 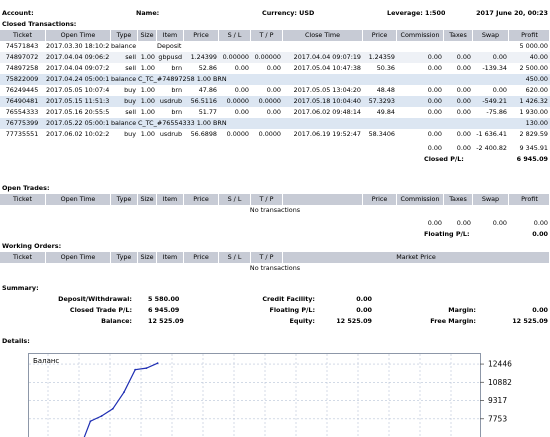 I want to click on y-tick-label: 12446, so click(x=500, y=364).